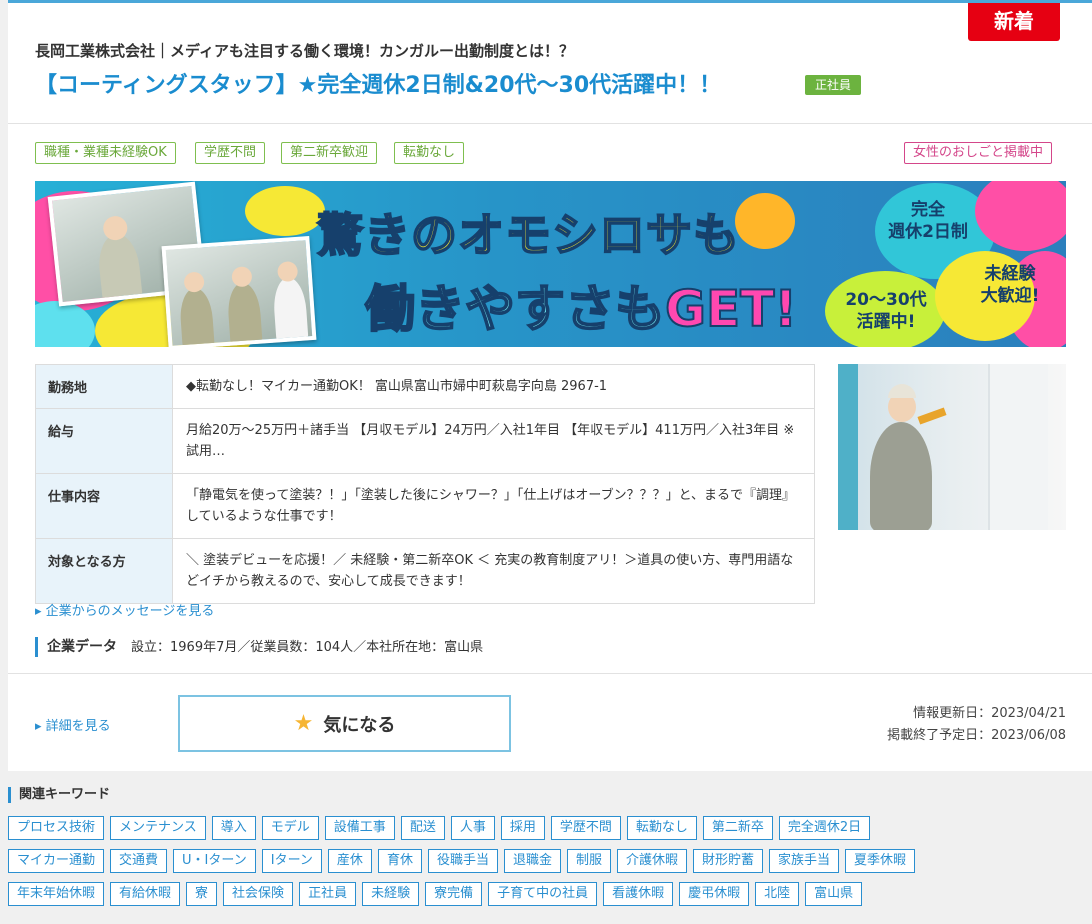 This screenshot has width=1092, height=924. What do you see at coordinates (652, 861) in the screenshot?
I see `keyword-tag: 介護休暇` at bounding box center [652, 861].